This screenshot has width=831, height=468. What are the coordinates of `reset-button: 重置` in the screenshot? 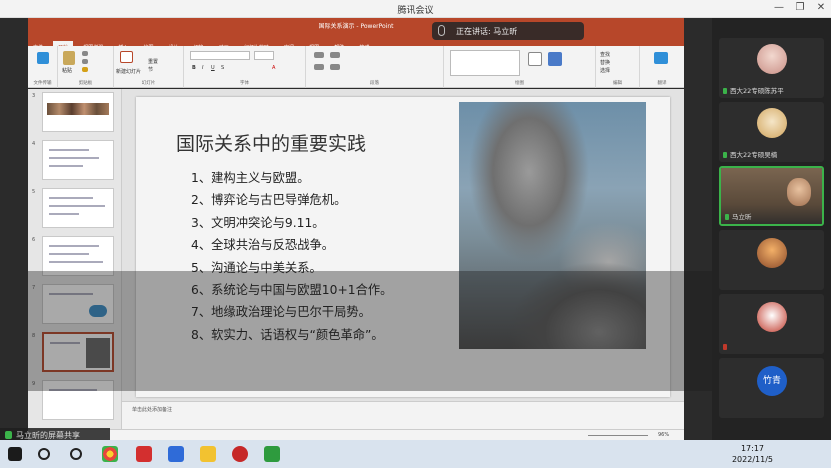 It's located at (153, 61).